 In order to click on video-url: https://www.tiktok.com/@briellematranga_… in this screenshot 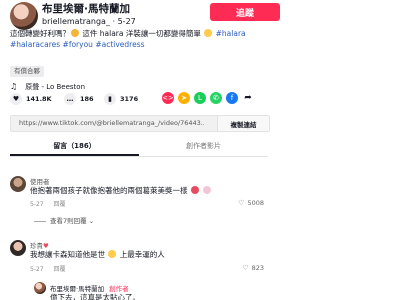, I will do `click(111, 123)`.